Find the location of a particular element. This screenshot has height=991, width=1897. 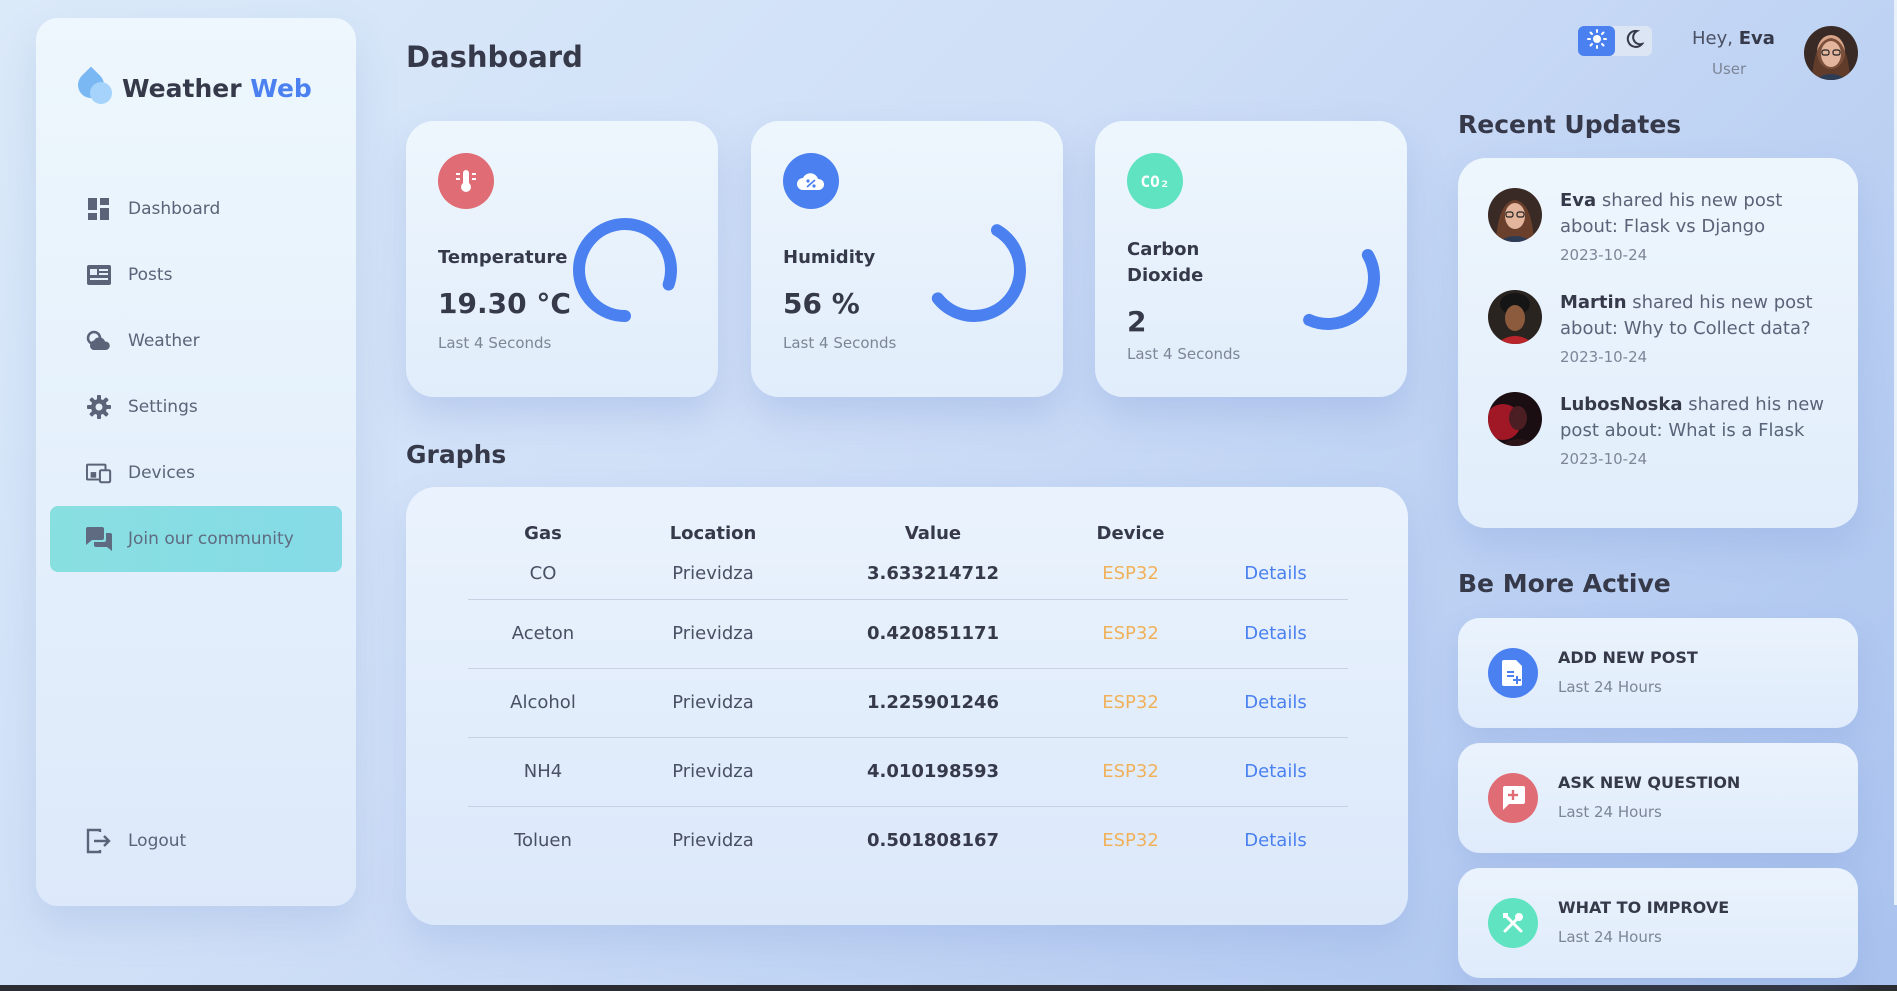

light-mode-button is located at coordinates (1596, 41).